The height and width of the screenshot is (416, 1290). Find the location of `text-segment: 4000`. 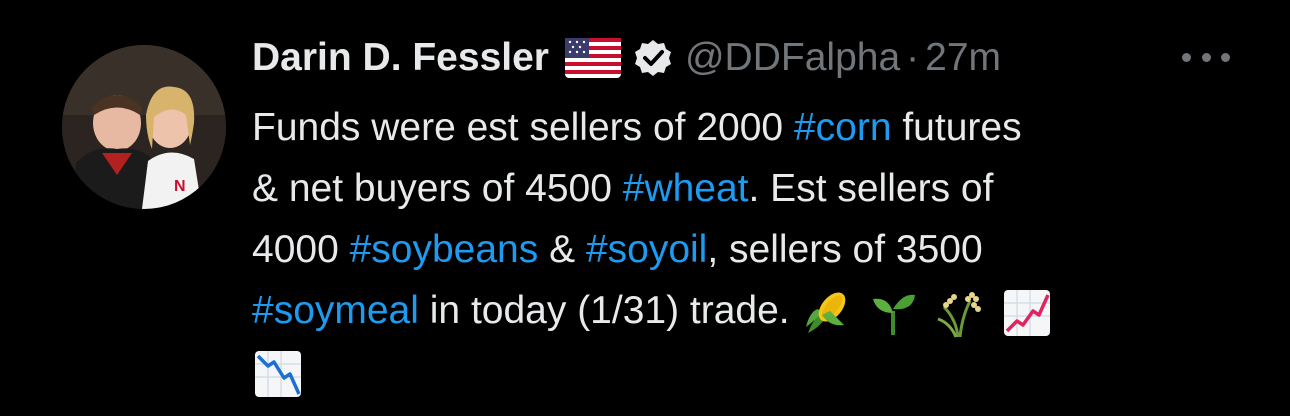

text-segment: 4000 is located at coordinates (301, 249).